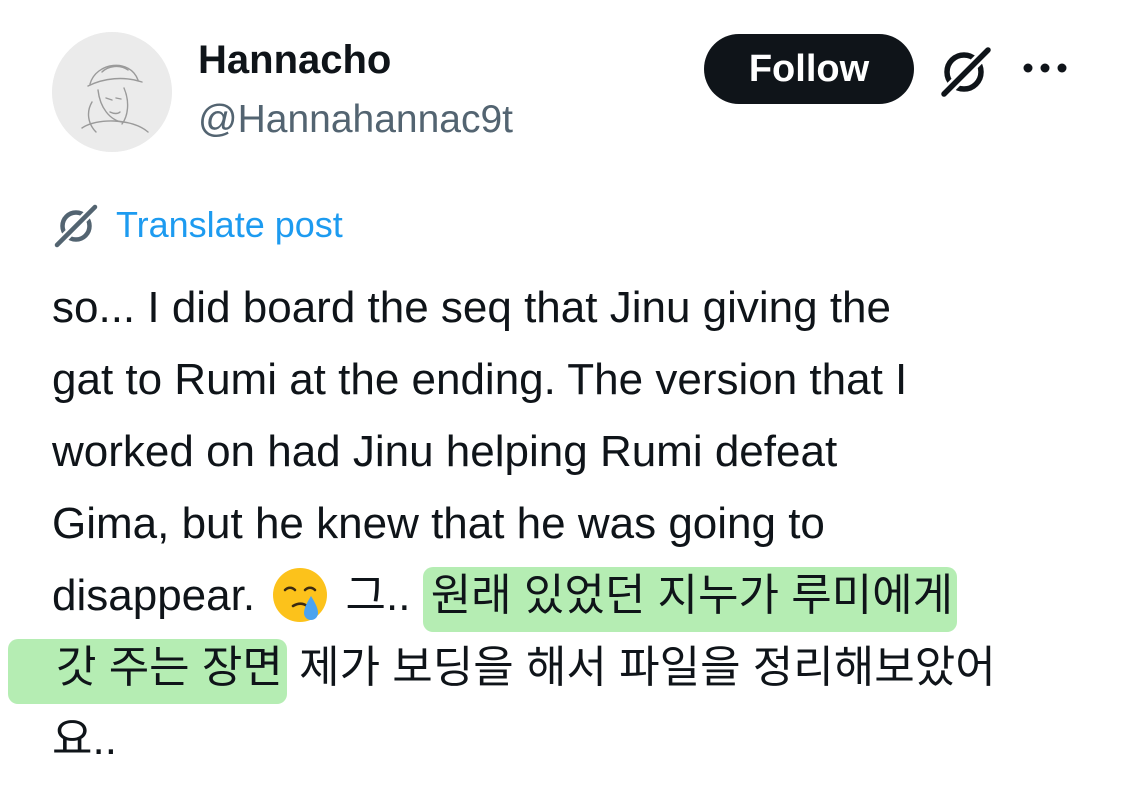  Describe the element at coordinates (355, 120) in the screenshot. I see `author-handle: @Hannahannac9t` at that location.